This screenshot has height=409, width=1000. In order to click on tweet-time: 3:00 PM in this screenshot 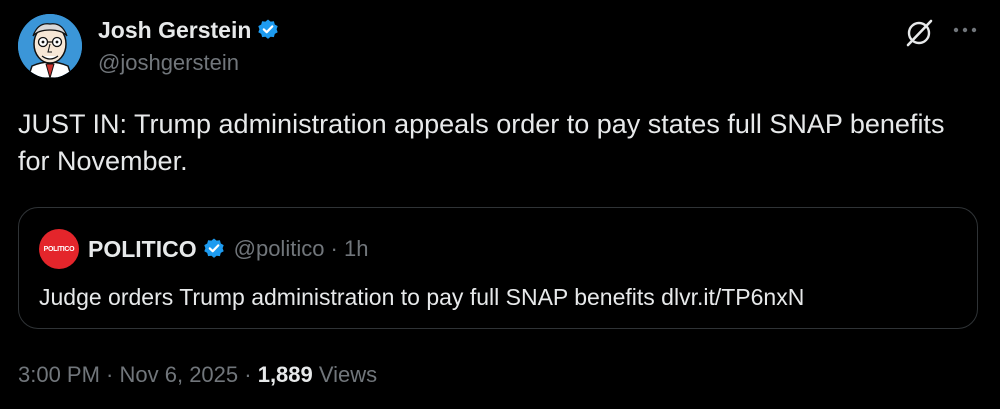, I will do `click(59, 374)`.